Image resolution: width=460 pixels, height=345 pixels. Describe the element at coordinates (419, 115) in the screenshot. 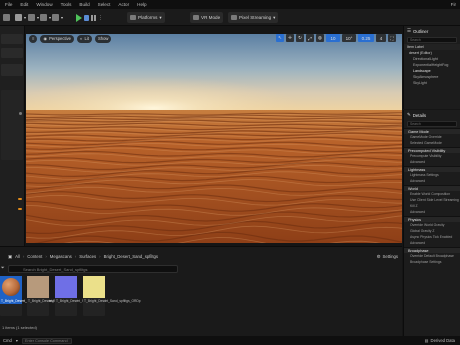

I see `details-title: Details` at that location.